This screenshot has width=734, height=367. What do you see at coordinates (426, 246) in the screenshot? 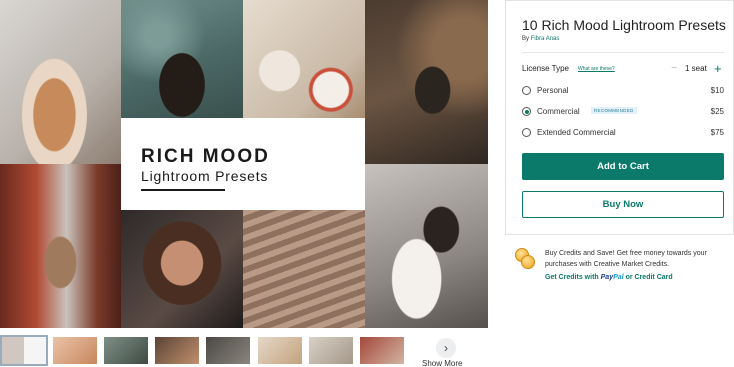
I see `preview-photo-wedding-couple` at bounding box center [426, 246].